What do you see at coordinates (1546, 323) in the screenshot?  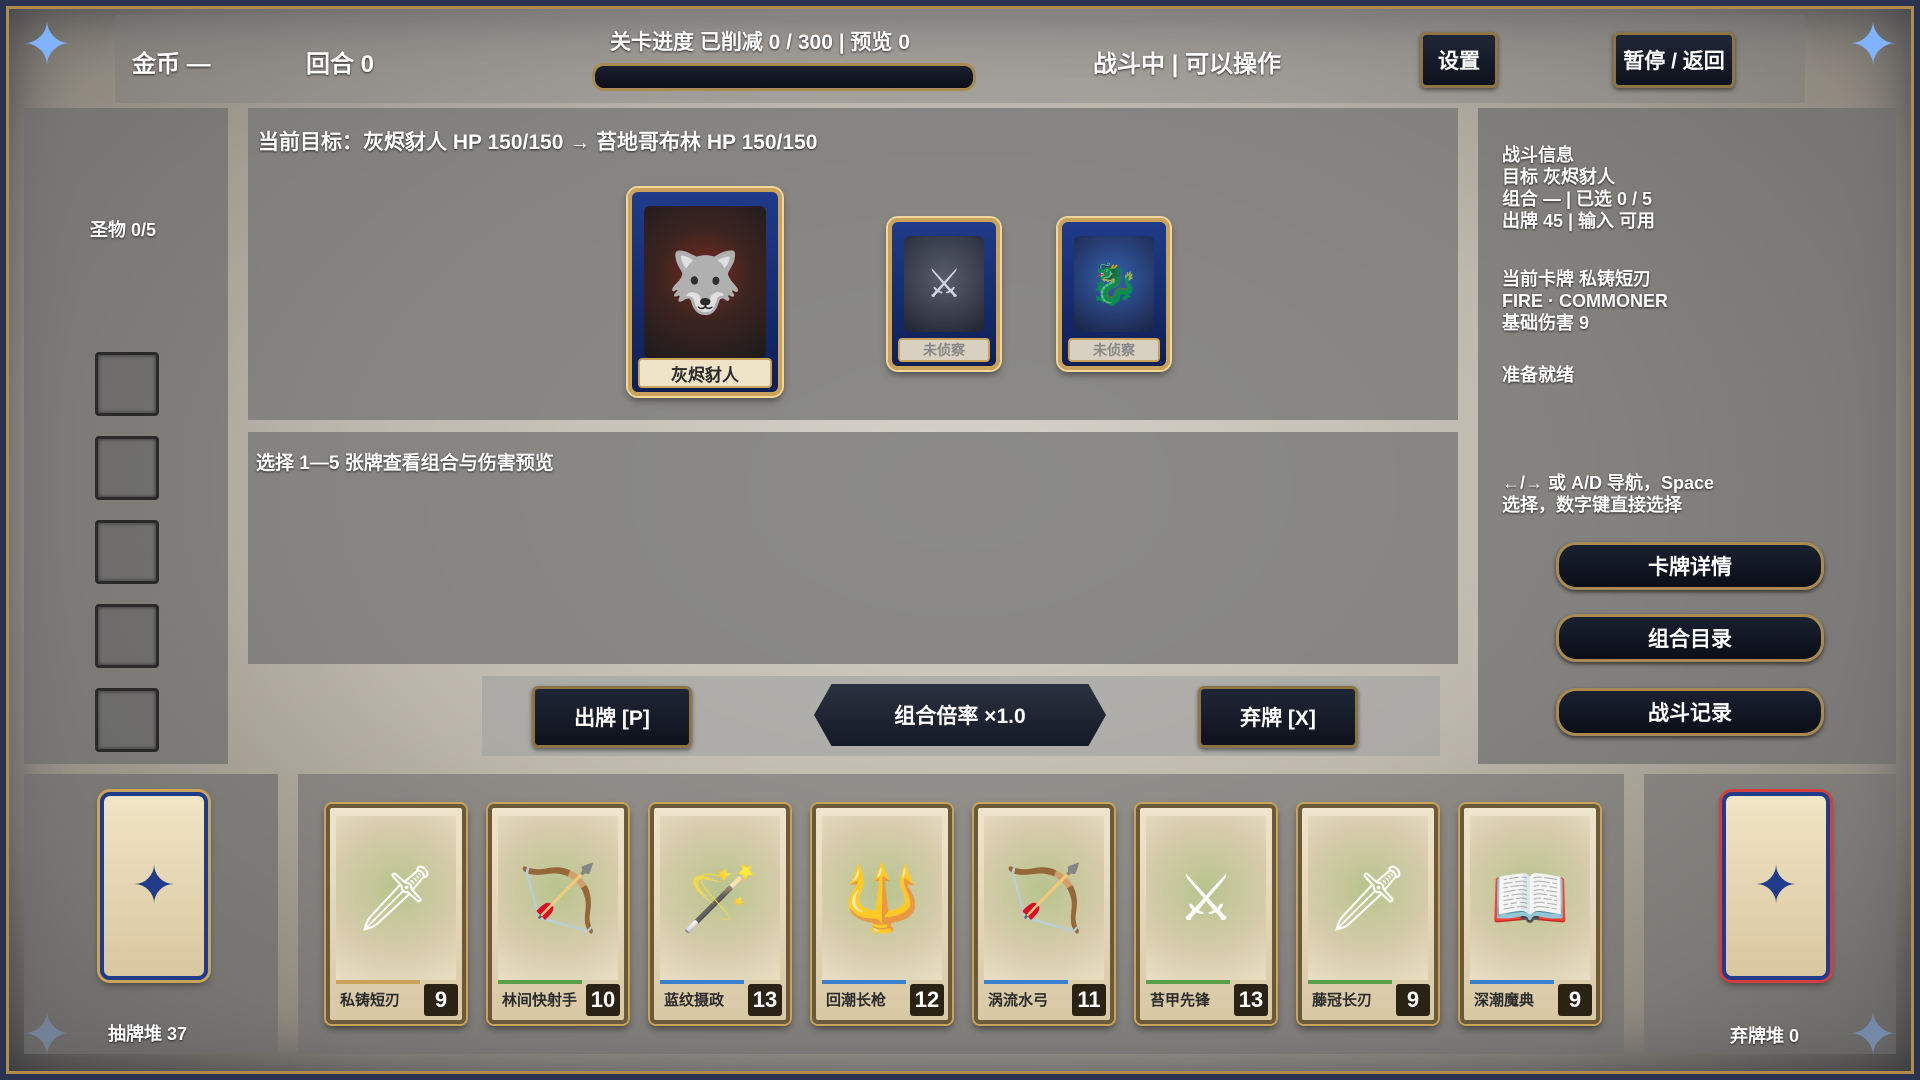 I see `current-card-damage: 基础伤害 9` at bounding box center [1546, 323].